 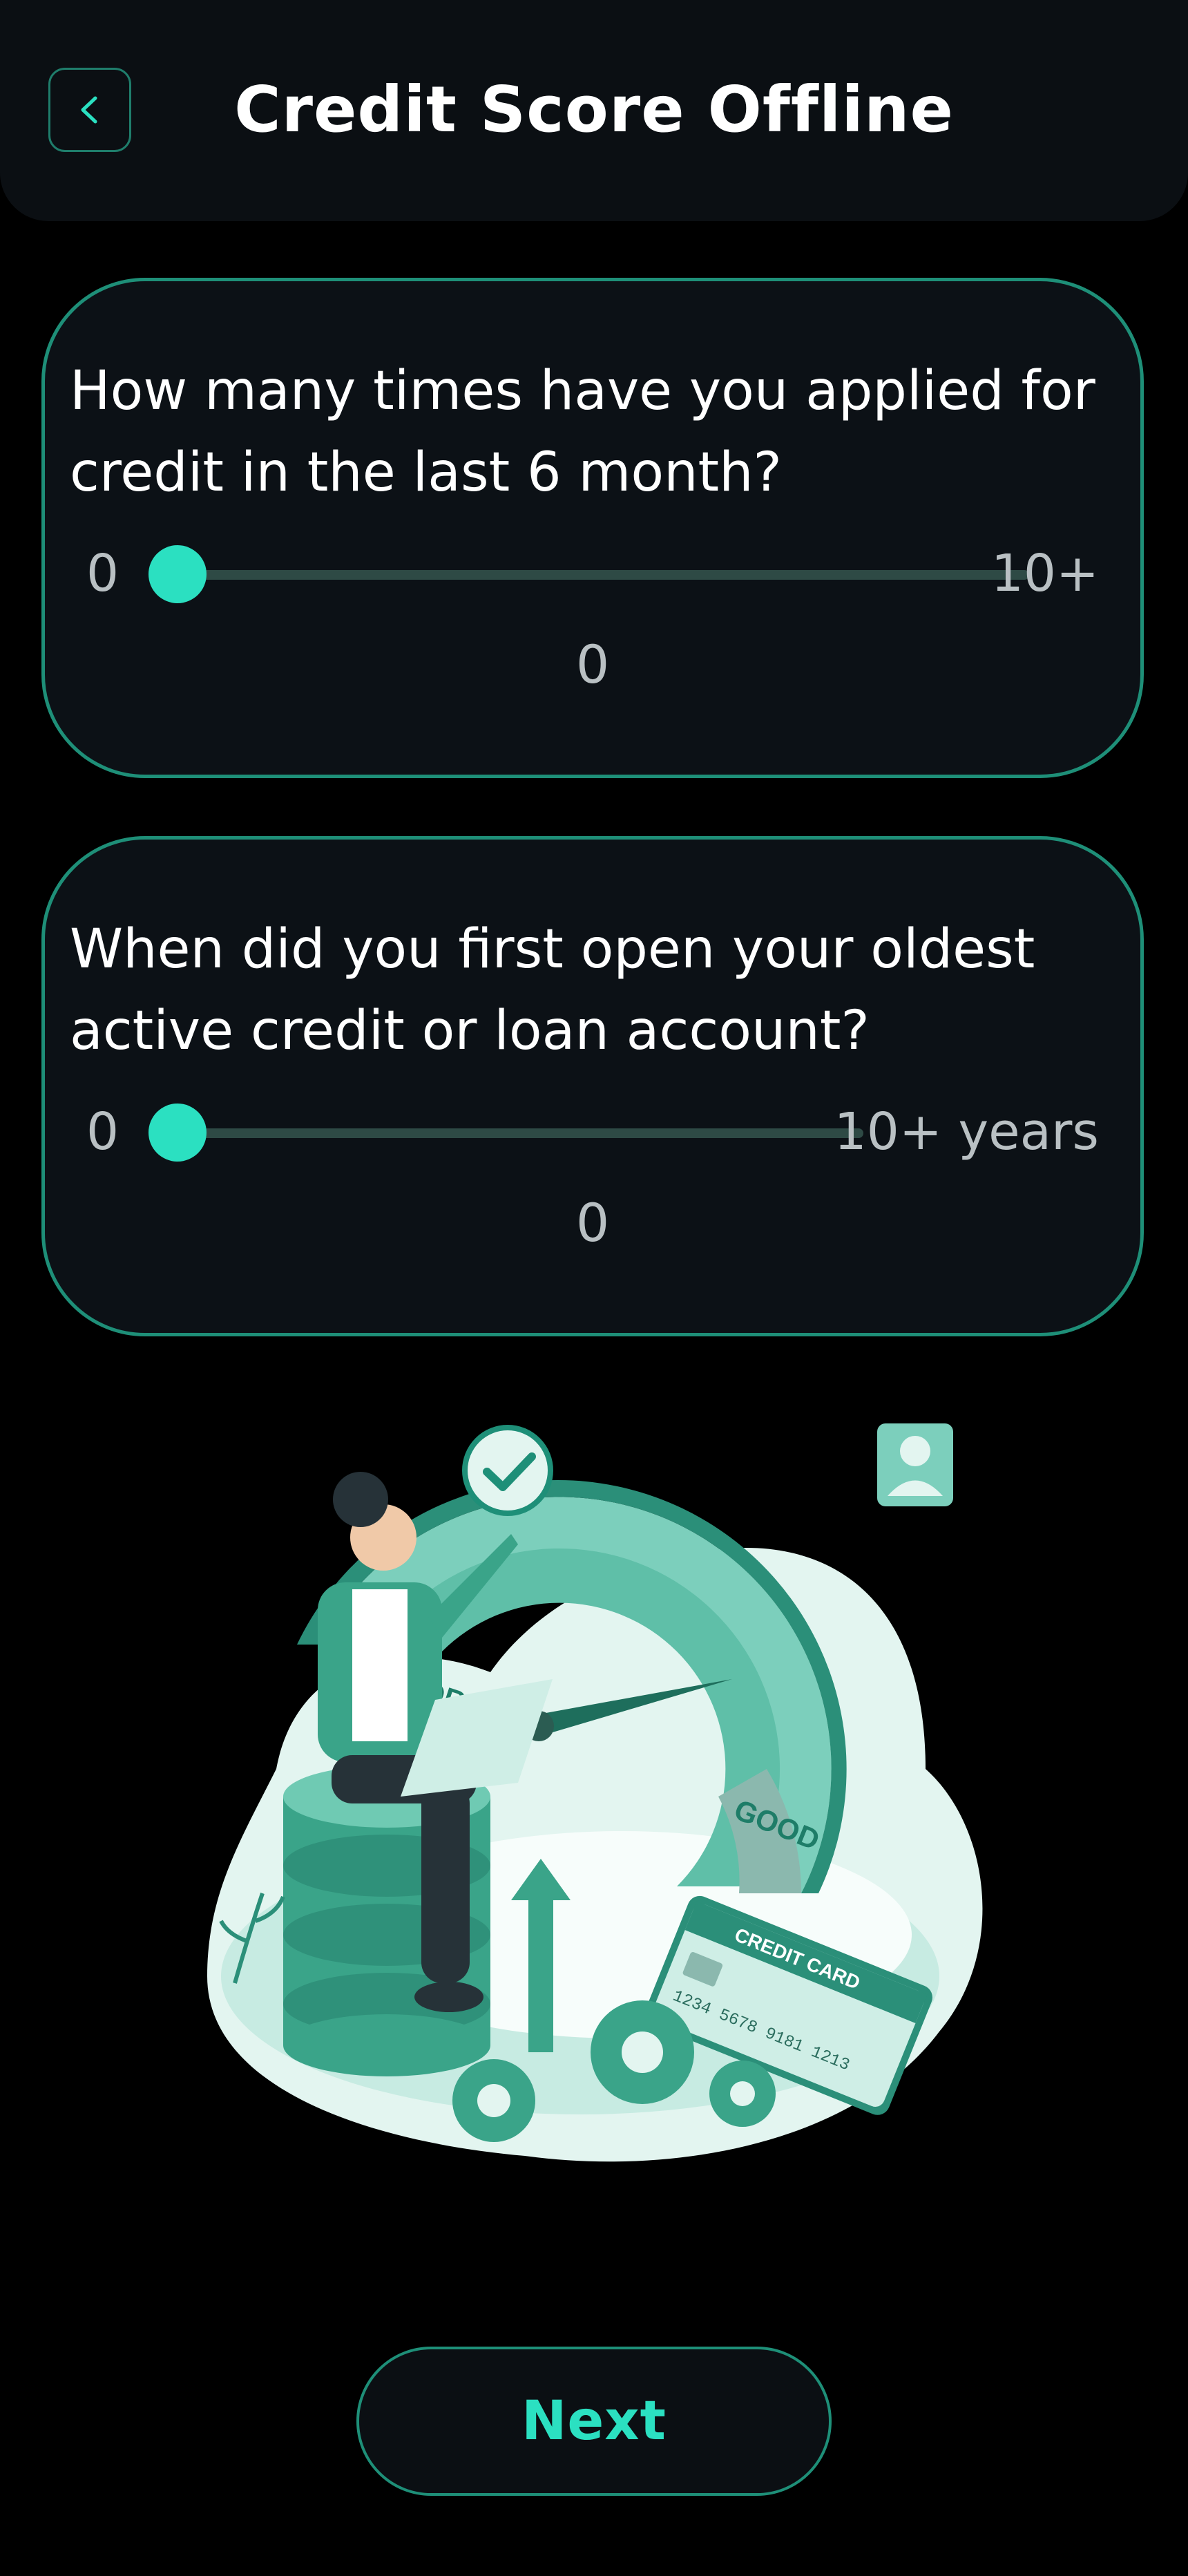 What do you see at coordinates (967, 1132) in the screenshot?
I see `slider-max-label: 10+ years` at bounding box center [967, 1132].